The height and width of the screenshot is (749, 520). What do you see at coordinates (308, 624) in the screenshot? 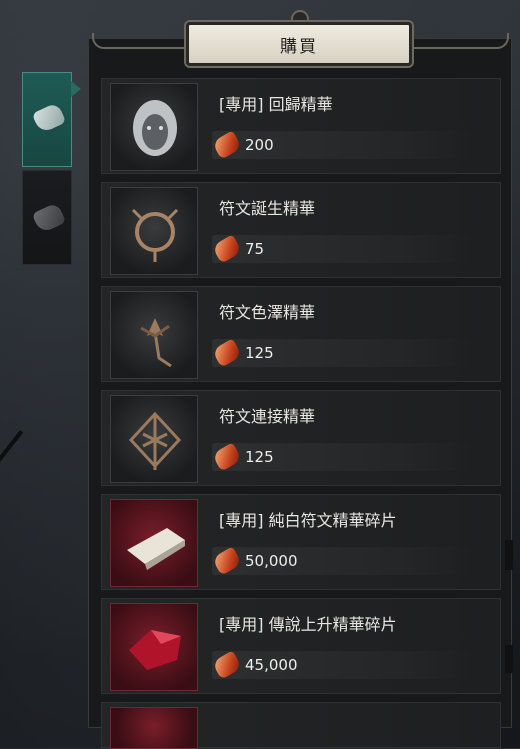
I see `item-name: [專用] 傳說上升精華碎片` at bounding box center [308, 624].